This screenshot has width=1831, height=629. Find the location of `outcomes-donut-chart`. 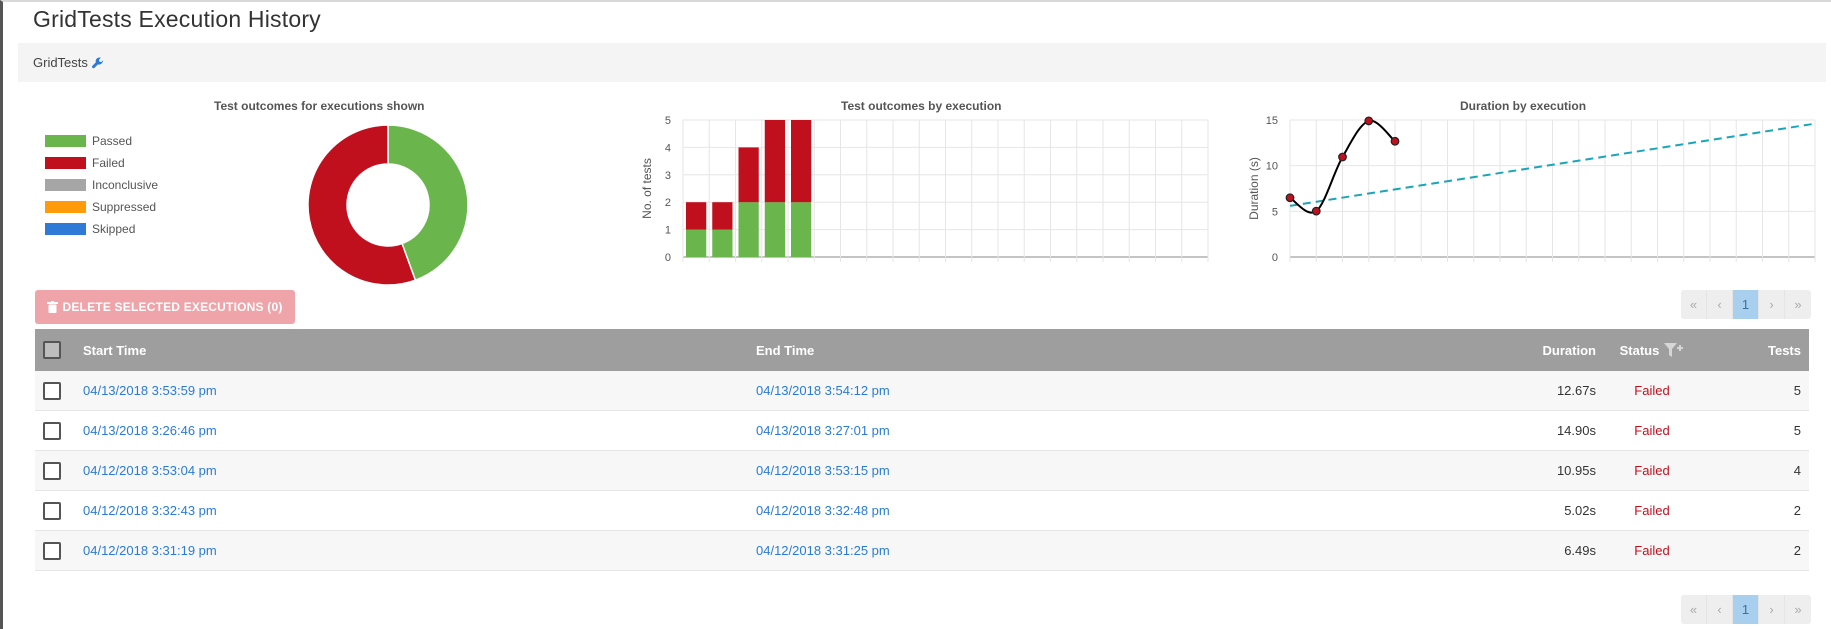

outcomes-donut-chart is located at coordinates (388, 205).